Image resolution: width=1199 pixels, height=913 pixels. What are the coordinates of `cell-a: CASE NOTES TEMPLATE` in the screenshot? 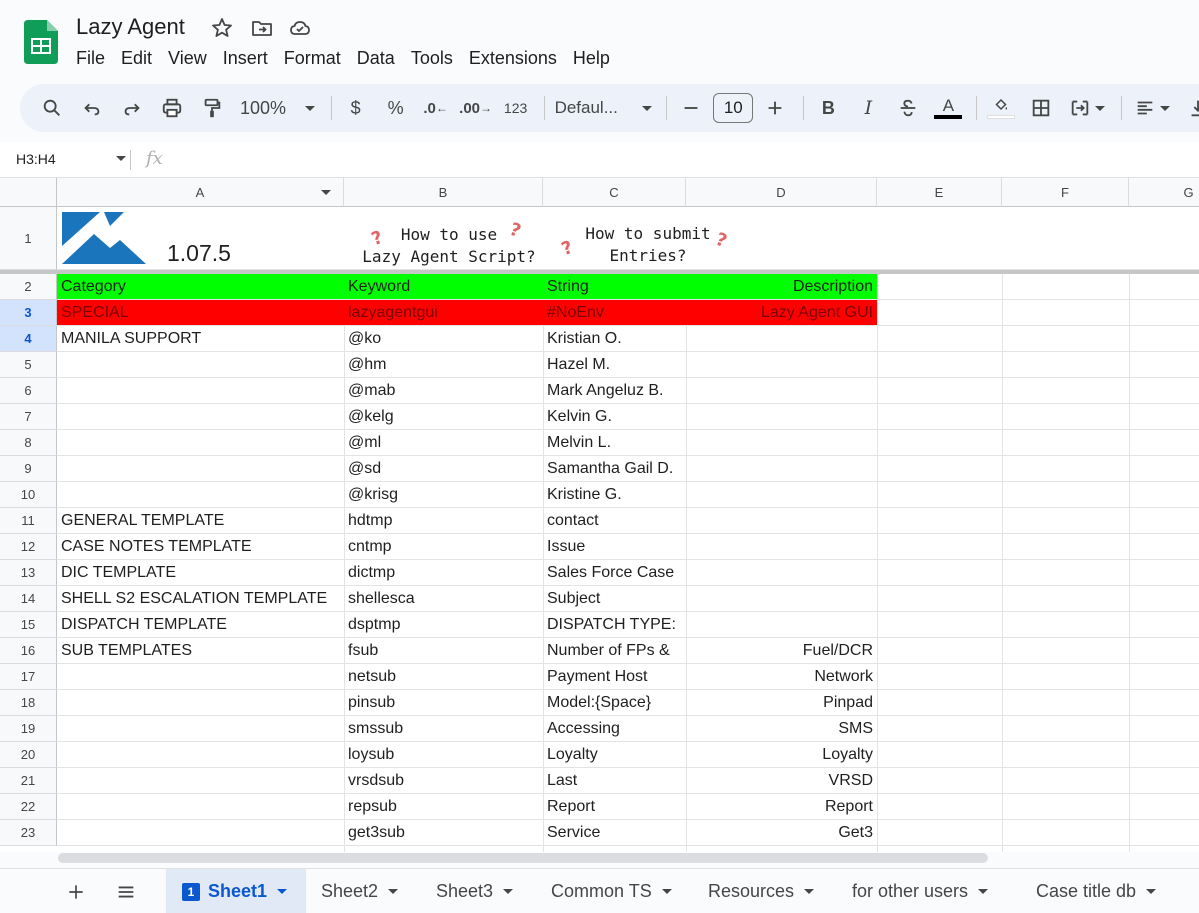 It's located at (200, 546).